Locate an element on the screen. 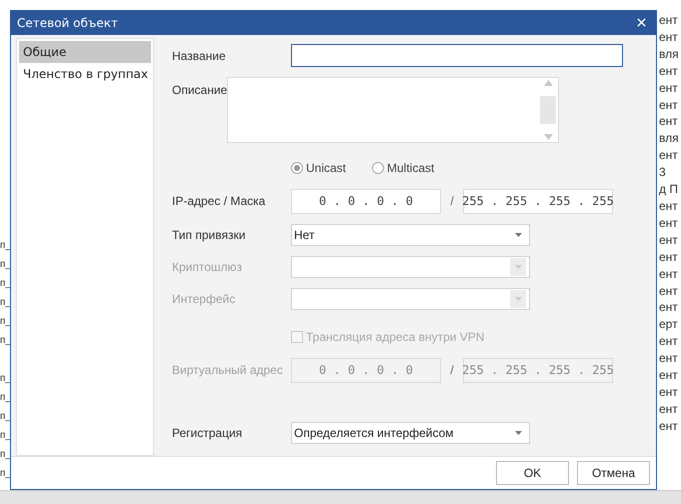 The image size is (681, 504). field-label: Описание is located at coordinates (200, 89).